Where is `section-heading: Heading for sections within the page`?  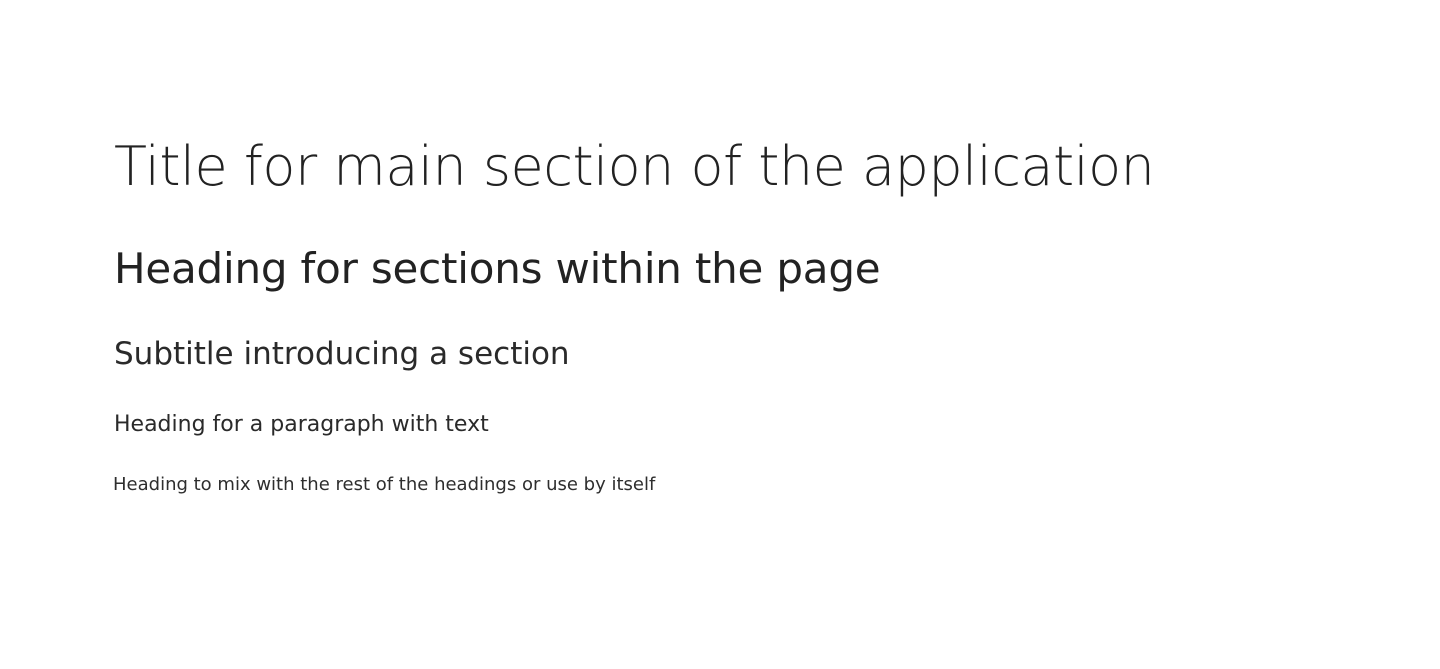 section-heading: Heading for sections within the page is located at coordinates (497, 268).